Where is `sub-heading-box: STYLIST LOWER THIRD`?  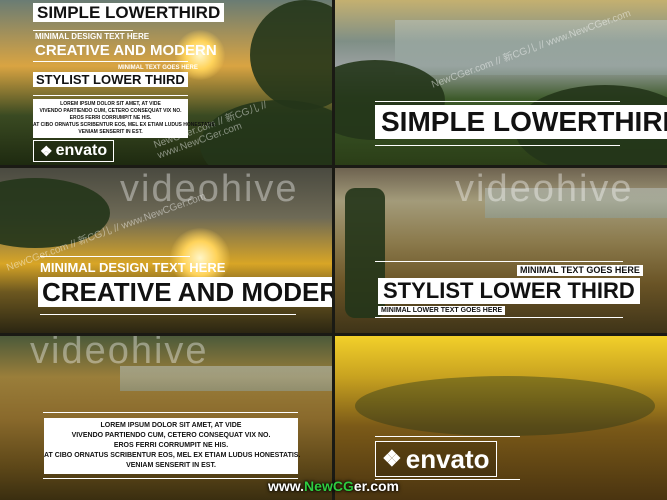
sub-heading-box: STYLIST LOWER THIRD is located at coordinates (110, 79).